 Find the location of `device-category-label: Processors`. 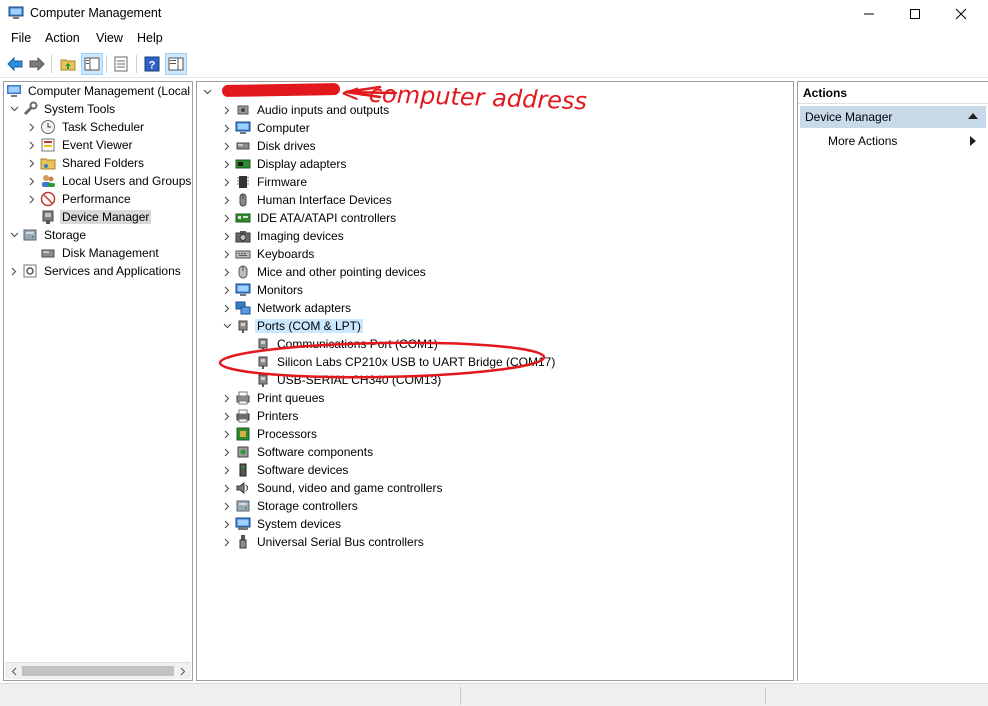

device-category-label: Processors is located at coordinates (287, 434).